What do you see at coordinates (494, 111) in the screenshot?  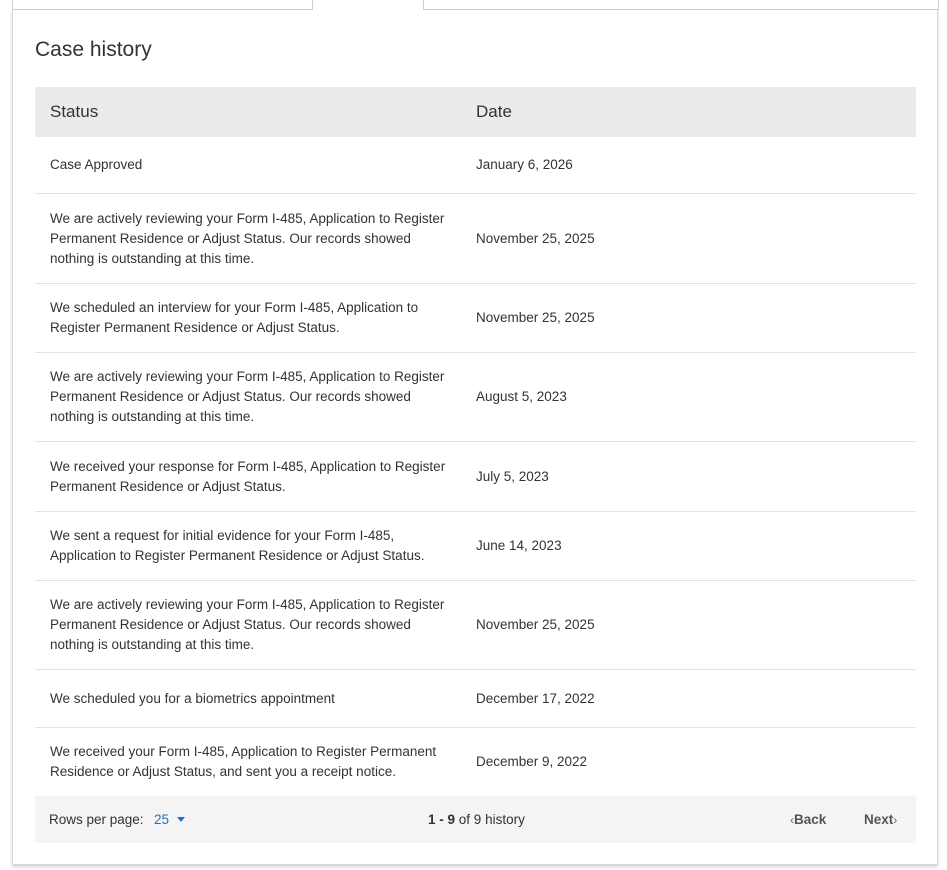 I see `date-column-header: Date` at bounding box center [494, 111].